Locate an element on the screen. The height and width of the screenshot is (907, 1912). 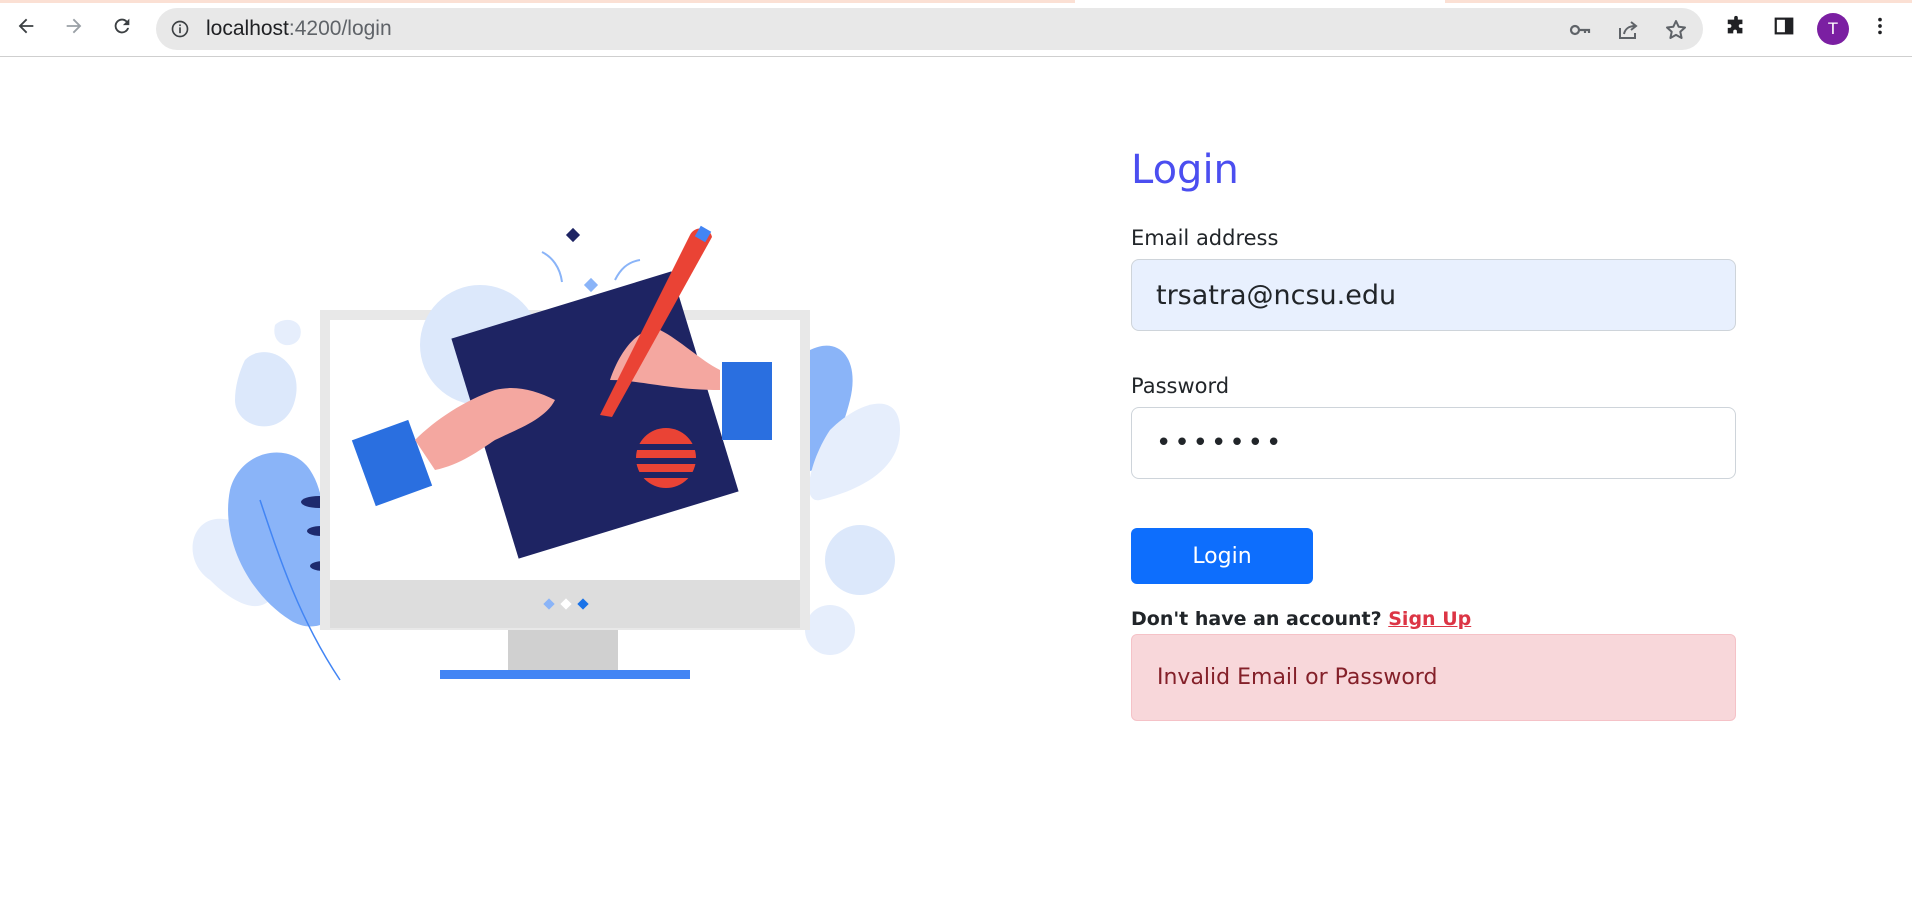
bookmark-star-icon is located at coordinates (1676, 29).